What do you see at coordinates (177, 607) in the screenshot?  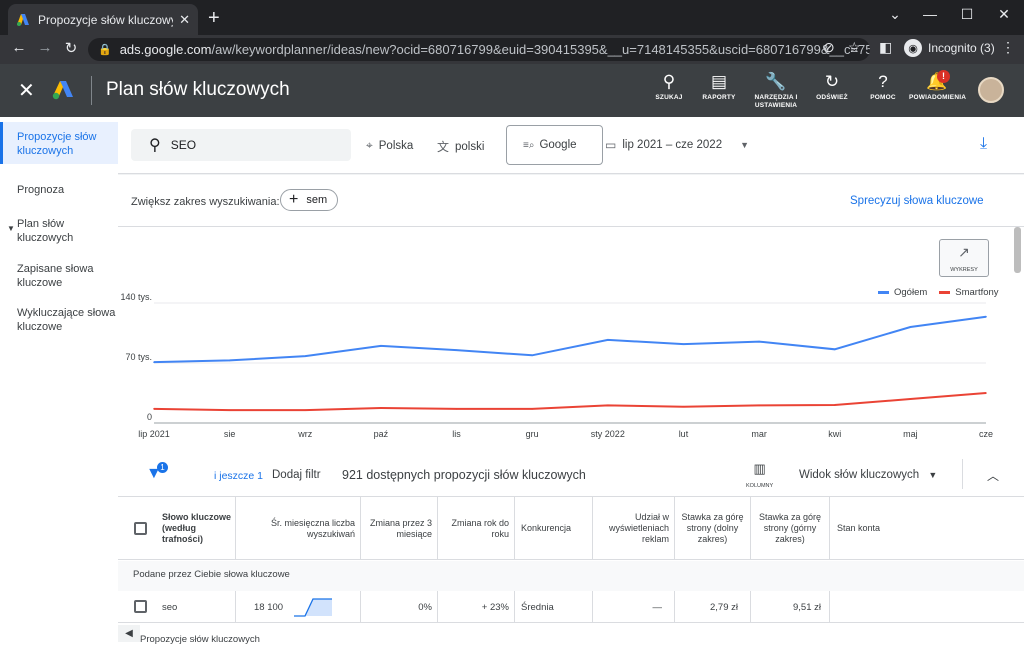 I see `cell-keyword: seo` at bounding box center [177, 607].